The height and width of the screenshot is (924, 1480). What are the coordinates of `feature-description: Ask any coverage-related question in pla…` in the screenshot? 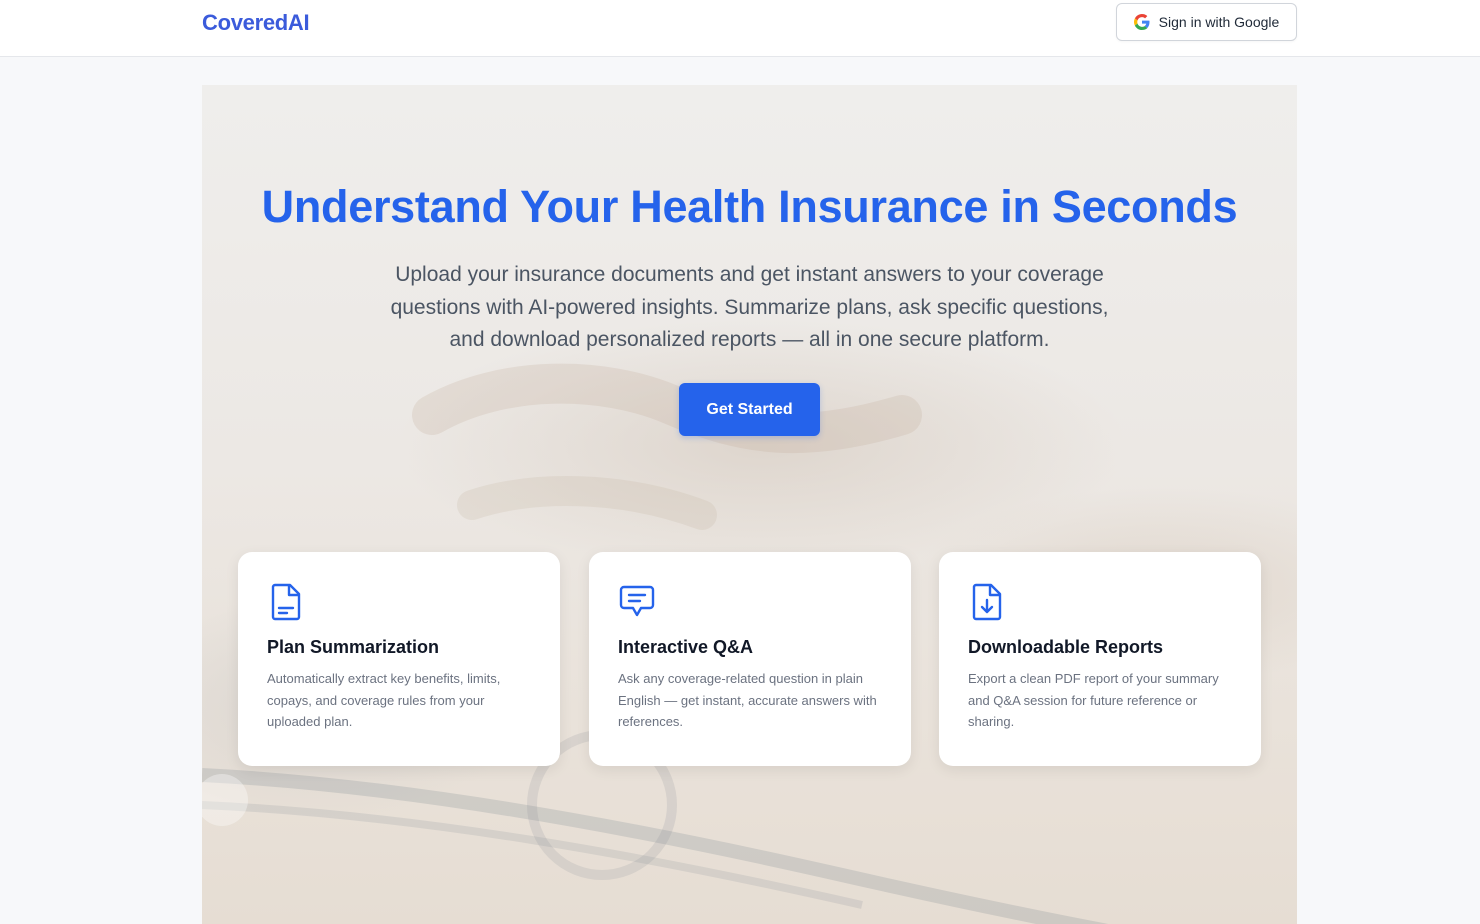 It's located at (747, 700).